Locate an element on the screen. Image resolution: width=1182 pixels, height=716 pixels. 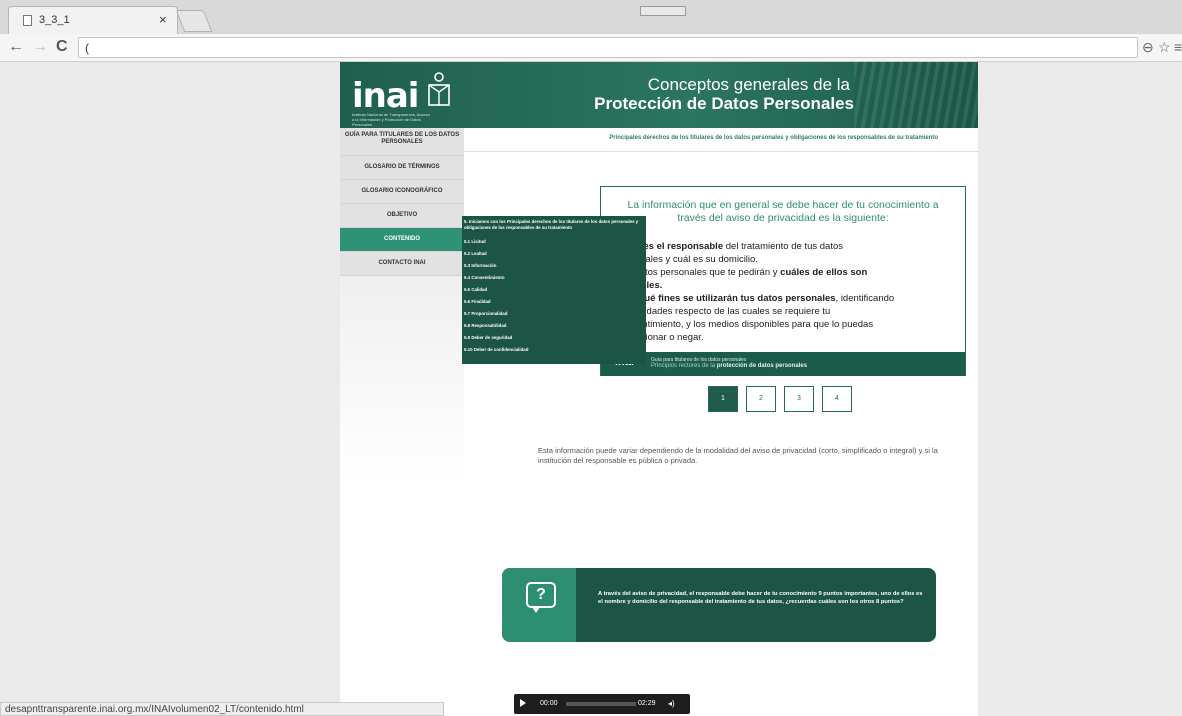
slide-line: rsonales y cuál es su domicilio. is located at coordinates (692, 259).